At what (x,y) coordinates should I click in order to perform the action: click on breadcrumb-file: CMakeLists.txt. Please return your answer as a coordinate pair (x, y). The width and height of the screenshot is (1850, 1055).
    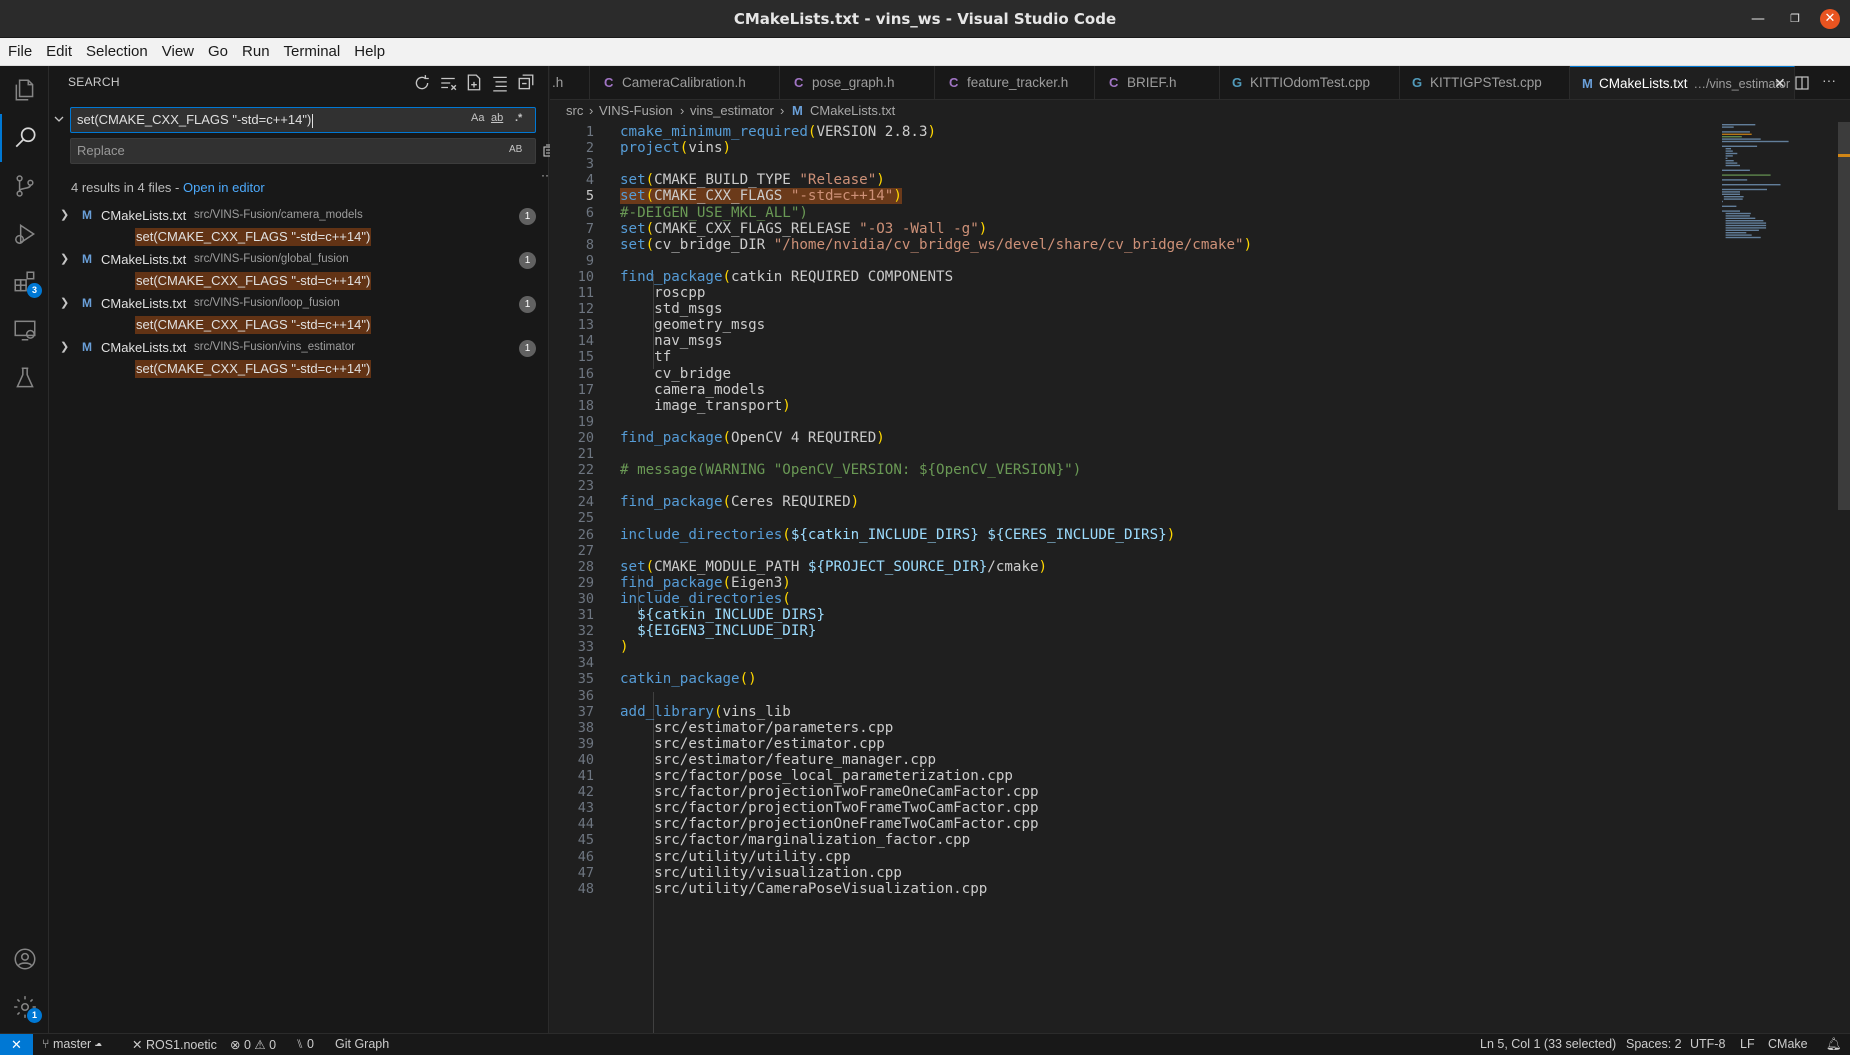
    Looking at the image, I should click on (852, 110).